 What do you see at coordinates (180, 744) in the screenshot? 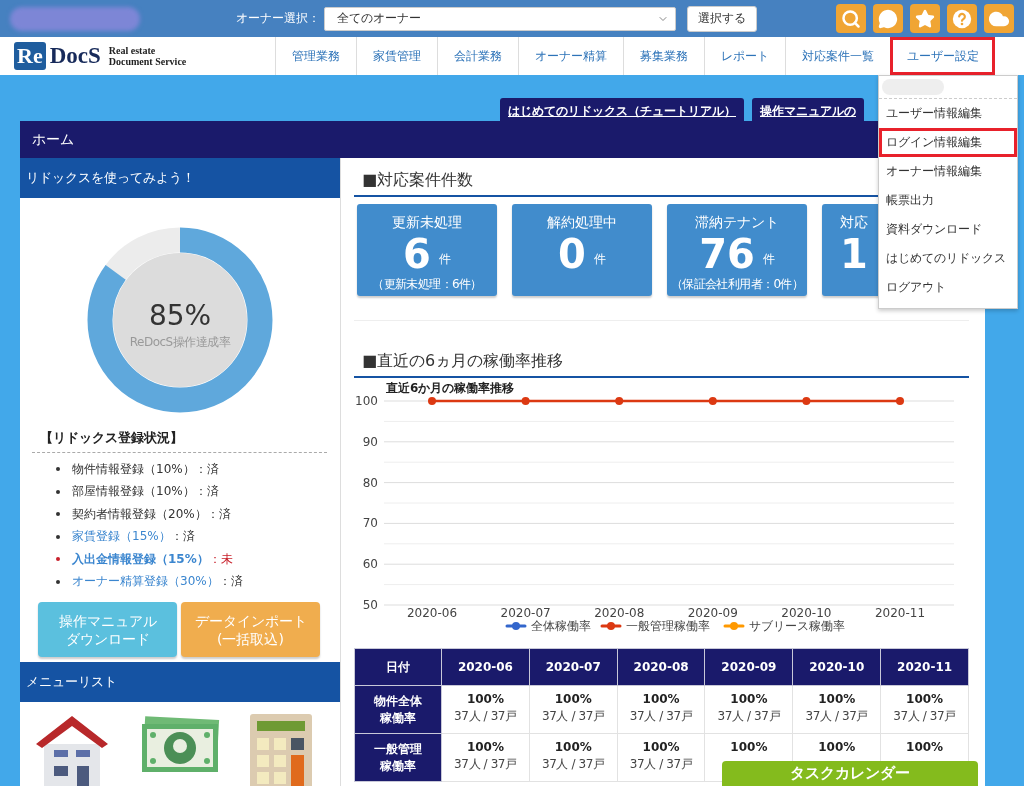
I see `banknote-icon` at bounding box center [180, 744].